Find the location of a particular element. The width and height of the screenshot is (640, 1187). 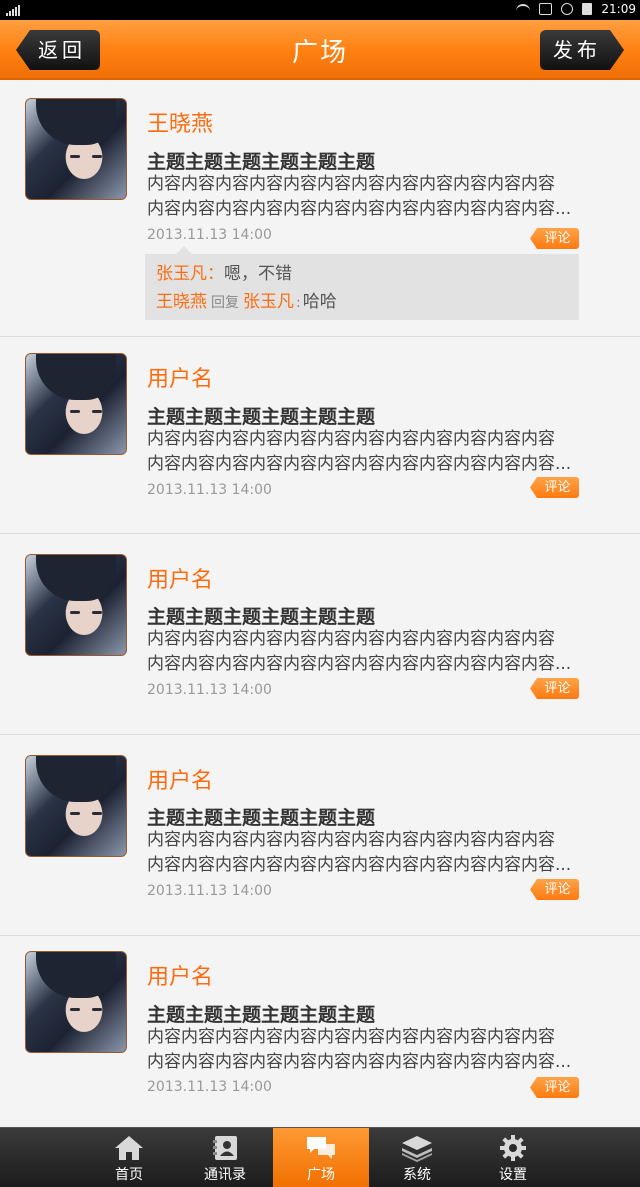

battery-icon is located at coordinates (587, 9).